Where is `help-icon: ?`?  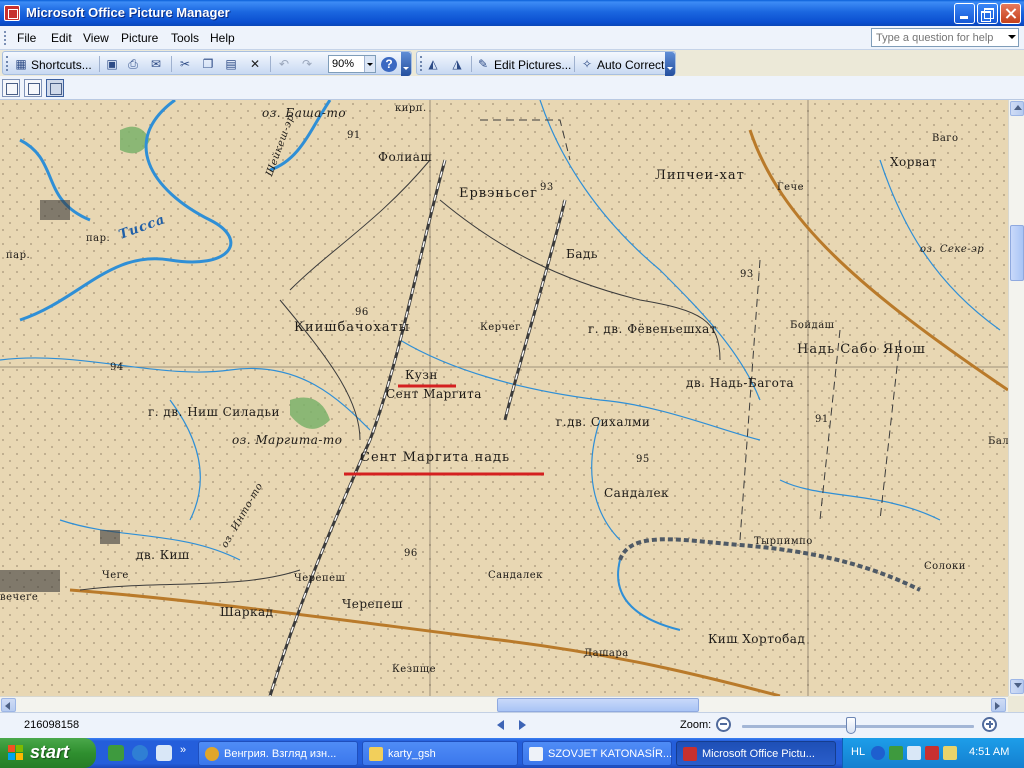 help-icon: ? is located at coordinates (389, 64).